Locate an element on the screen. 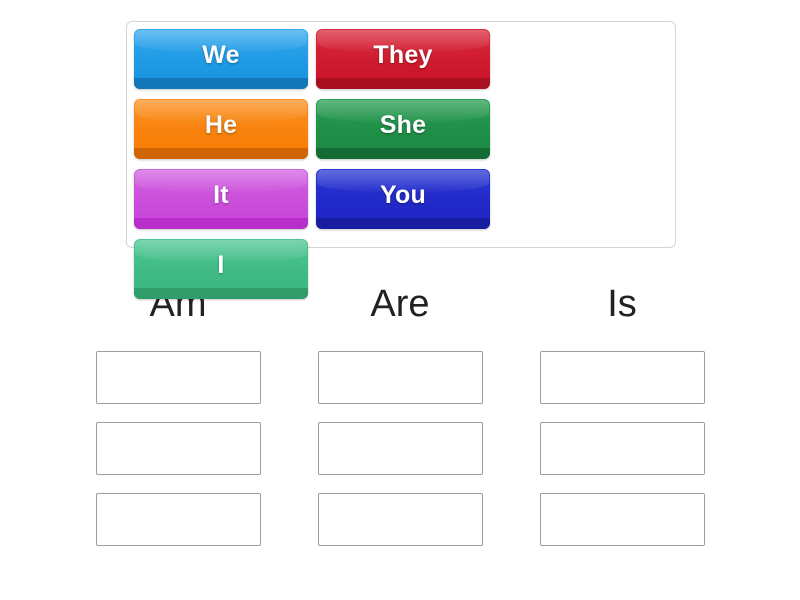 Image resolution: width=800 pixels, height=600 pixels. word-tile-you: You is located at coordinates (403, 199).